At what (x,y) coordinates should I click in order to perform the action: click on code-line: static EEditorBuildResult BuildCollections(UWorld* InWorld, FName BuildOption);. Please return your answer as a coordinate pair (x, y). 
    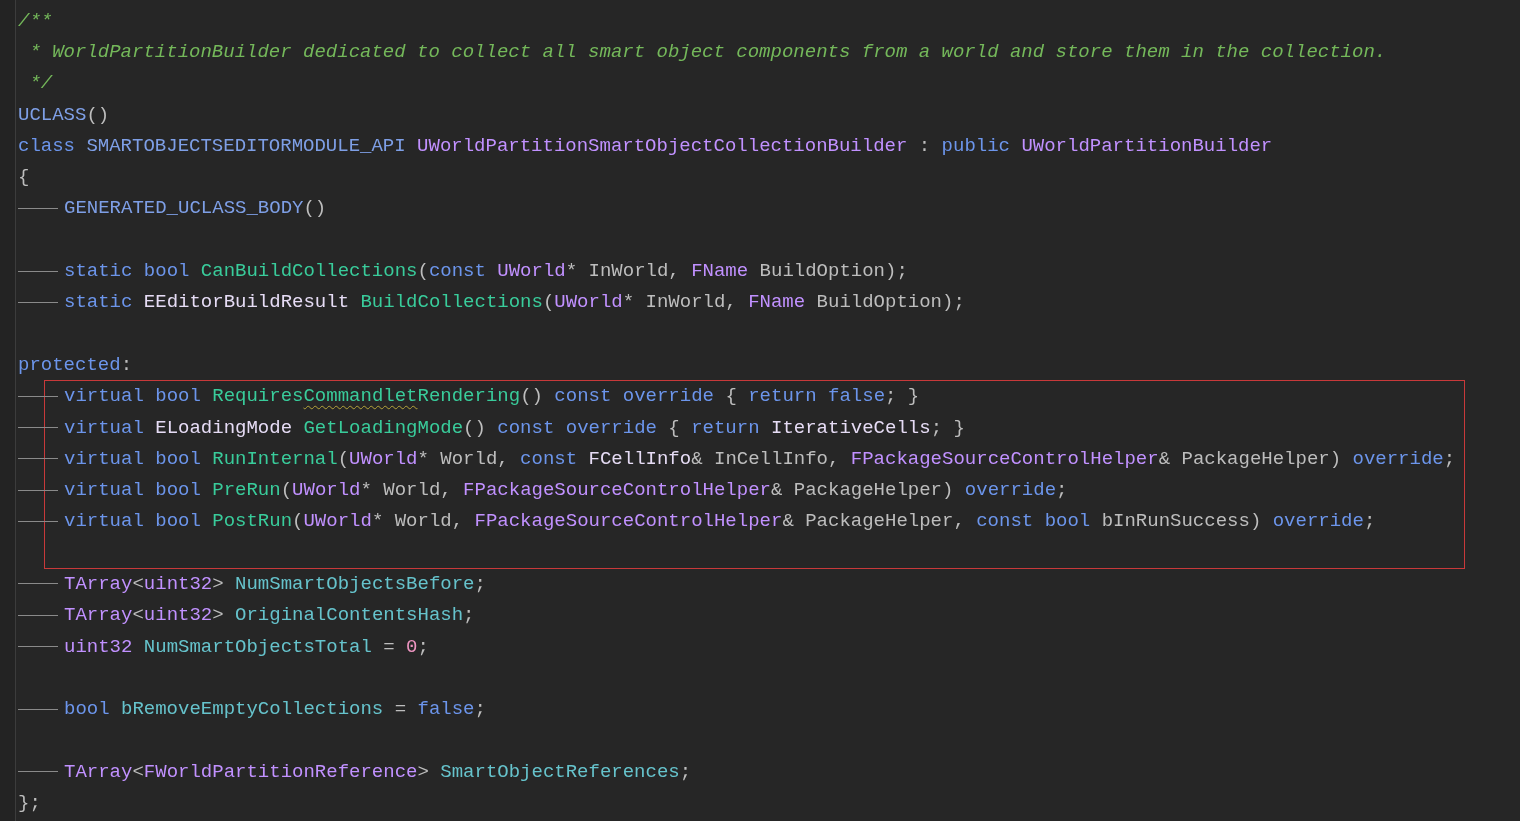
    Looking at the image, I should click on (514, 302).